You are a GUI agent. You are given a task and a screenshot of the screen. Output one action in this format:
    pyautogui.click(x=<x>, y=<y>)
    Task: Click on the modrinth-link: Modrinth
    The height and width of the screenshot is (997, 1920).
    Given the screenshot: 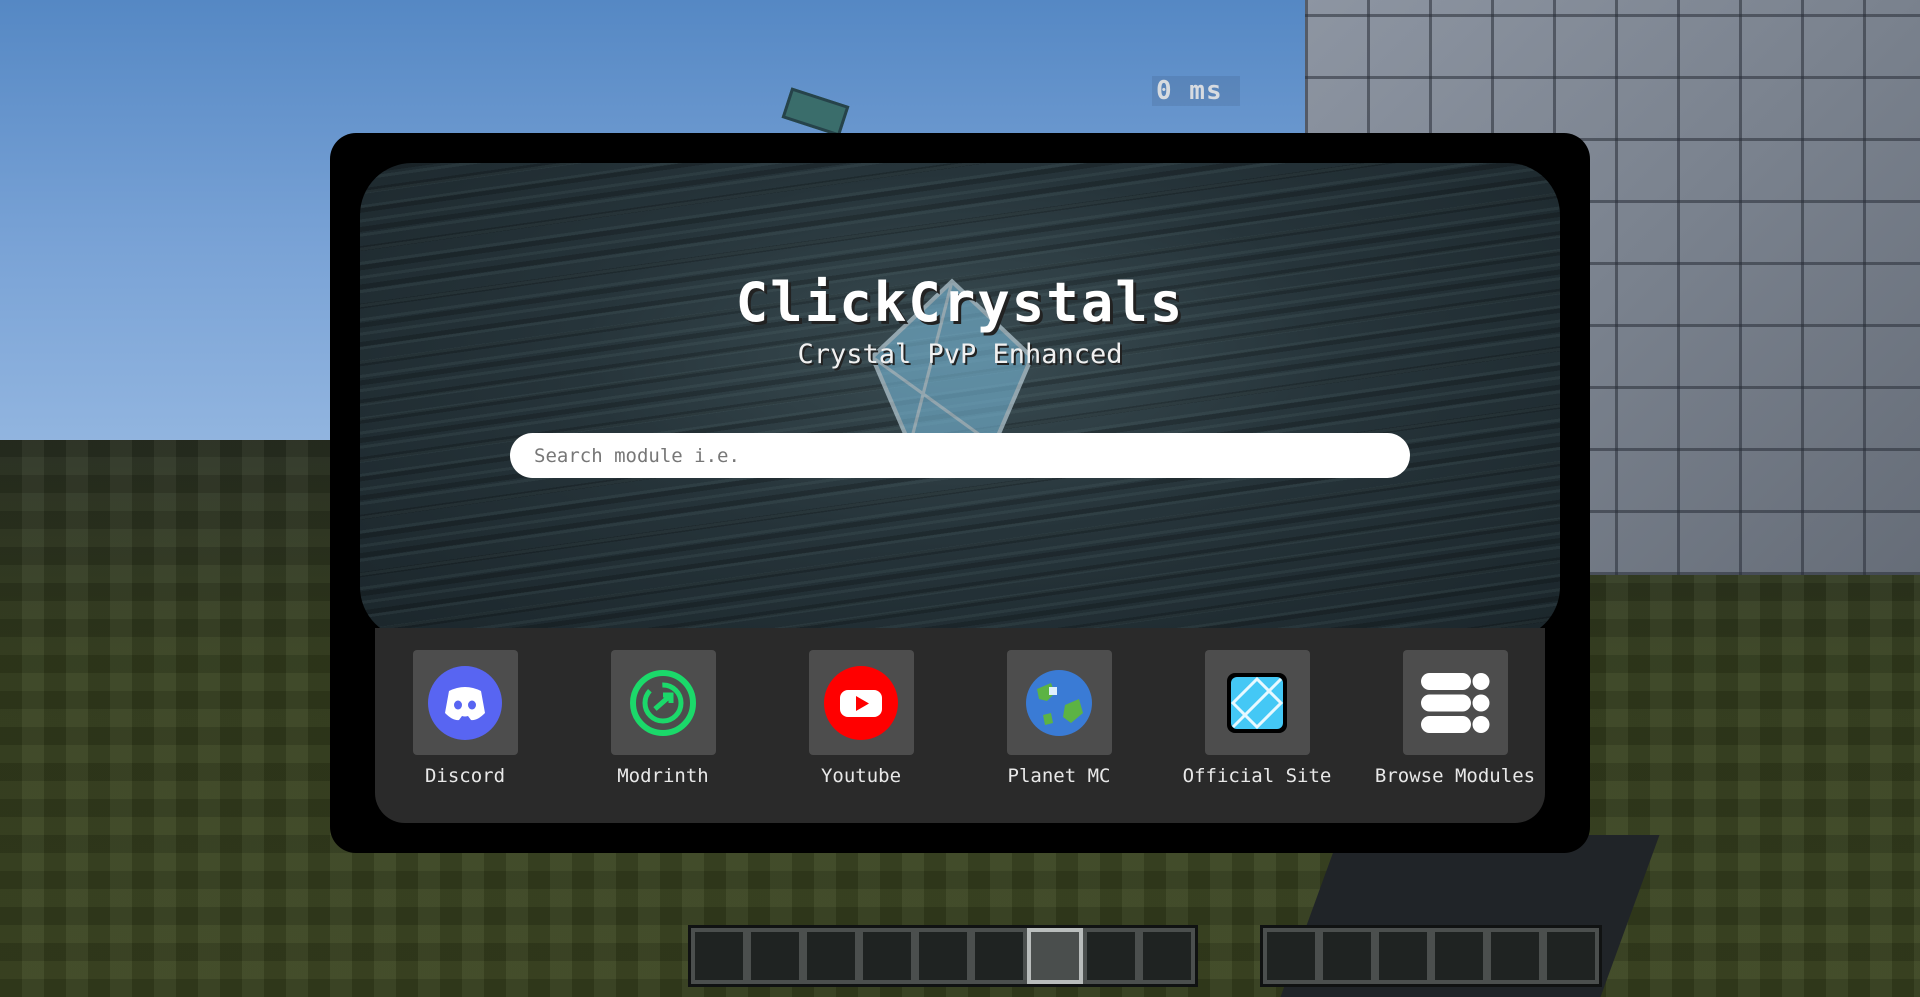 What is the action you would take?
    pyautogui.click(x=663, y=725)
    